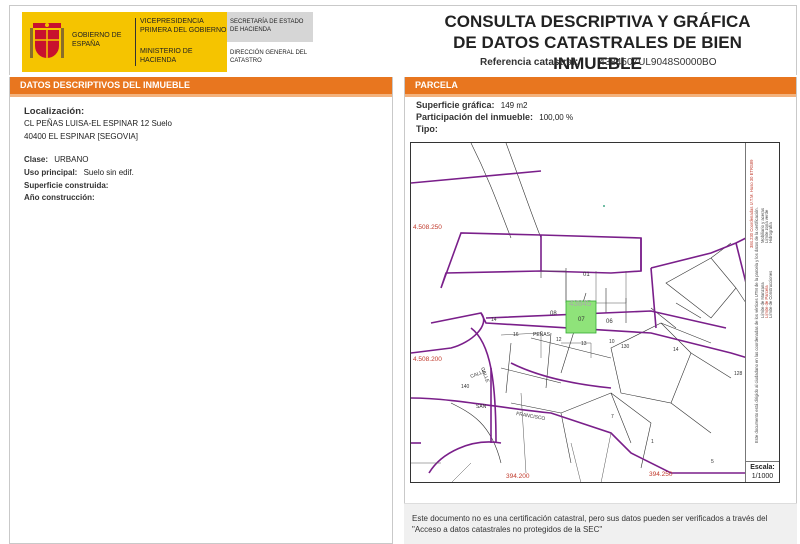 The height and width of the screenshot is (544, 800). I want to click on label-140: 140, so click(465, 387).